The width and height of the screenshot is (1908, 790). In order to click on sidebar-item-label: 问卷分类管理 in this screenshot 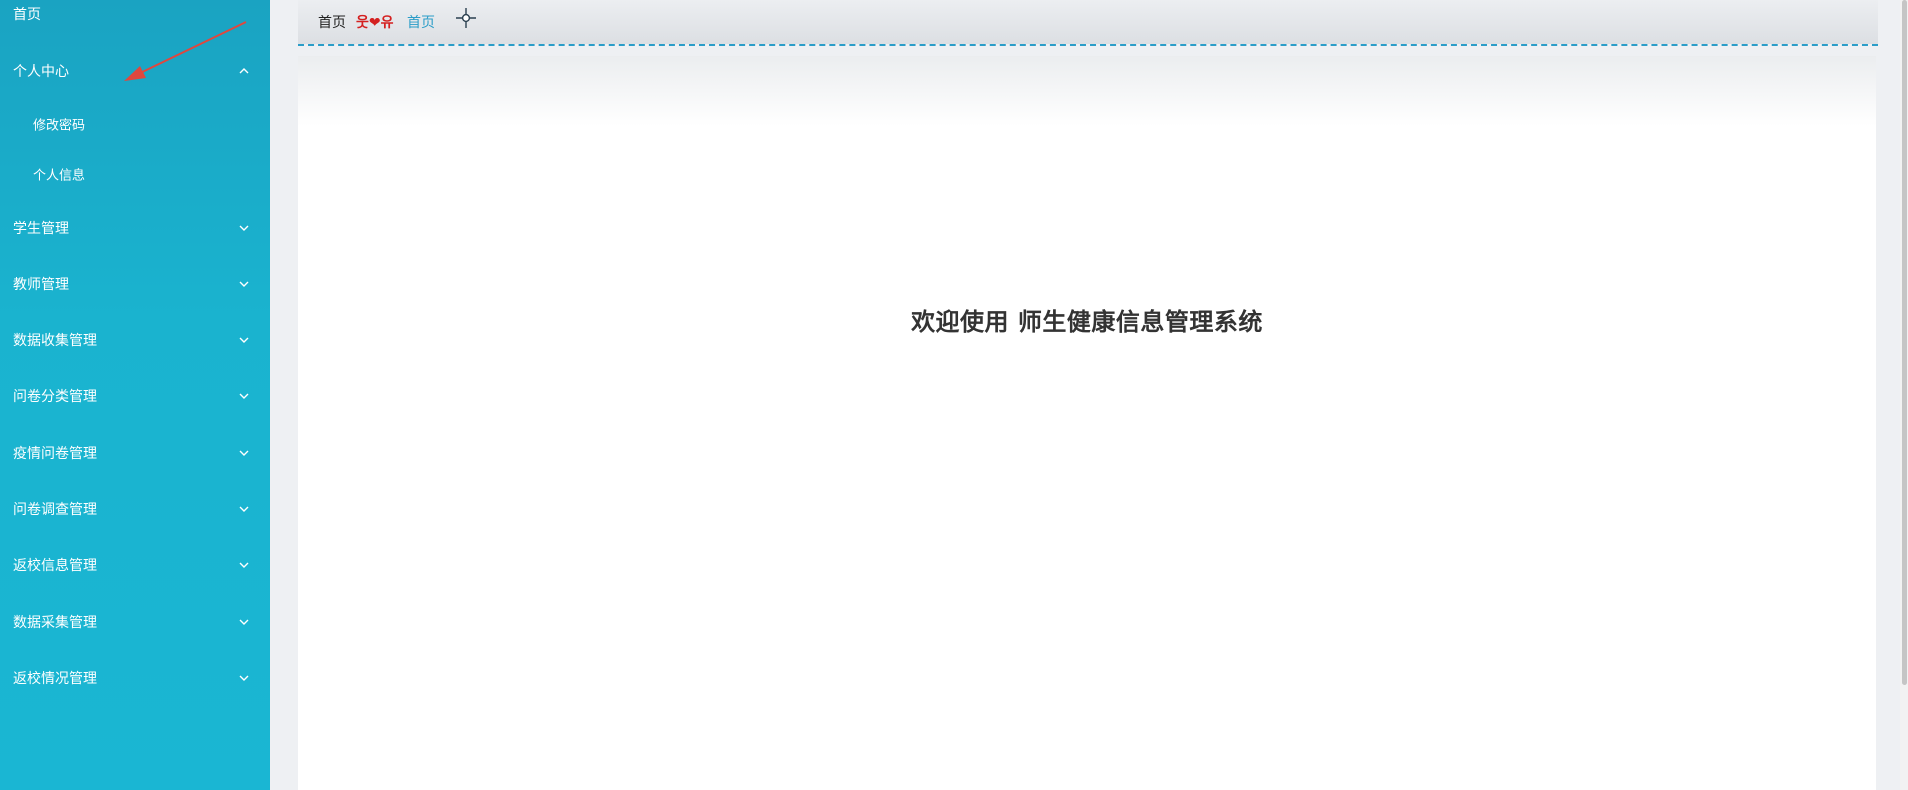, I will do `click(55, 397)`.